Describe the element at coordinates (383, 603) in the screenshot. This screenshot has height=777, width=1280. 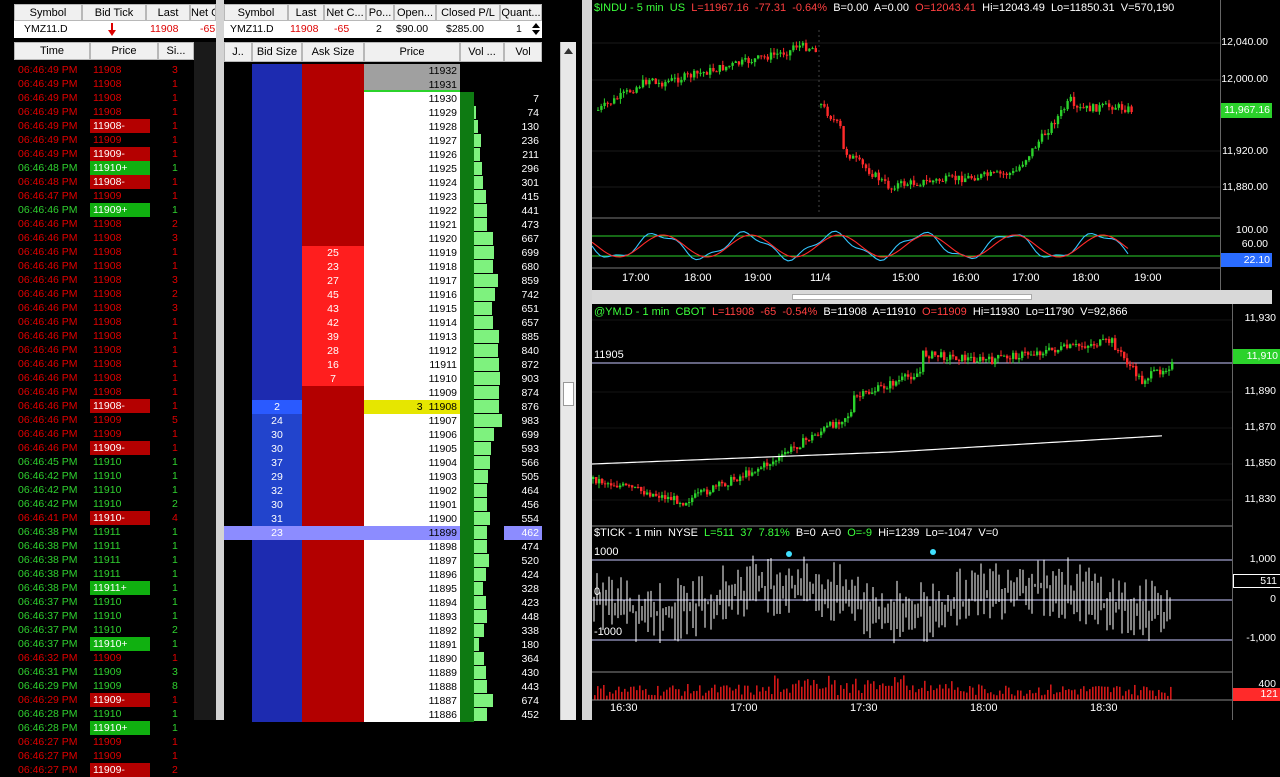
I see `ladder-row: 11894 423` at that location.